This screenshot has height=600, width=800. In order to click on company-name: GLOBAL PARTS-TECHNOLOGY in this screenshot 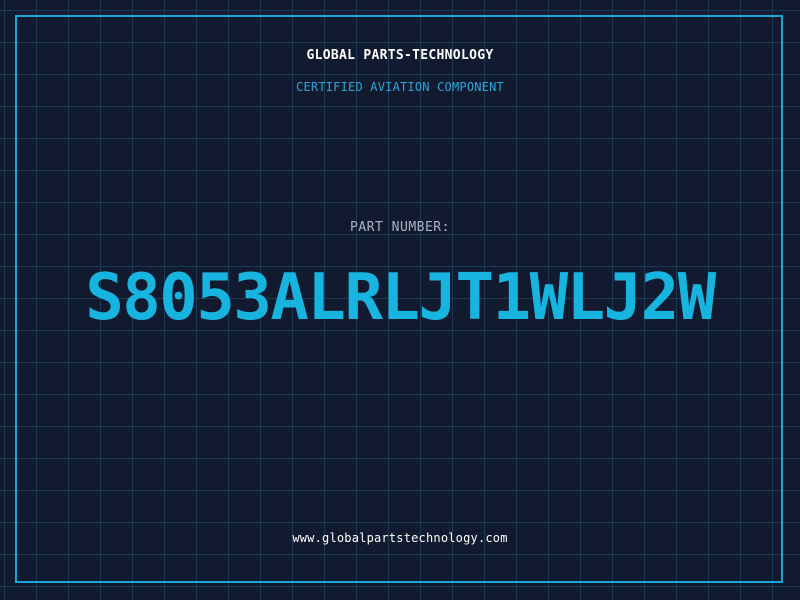, I will do `click(400, 55)`.